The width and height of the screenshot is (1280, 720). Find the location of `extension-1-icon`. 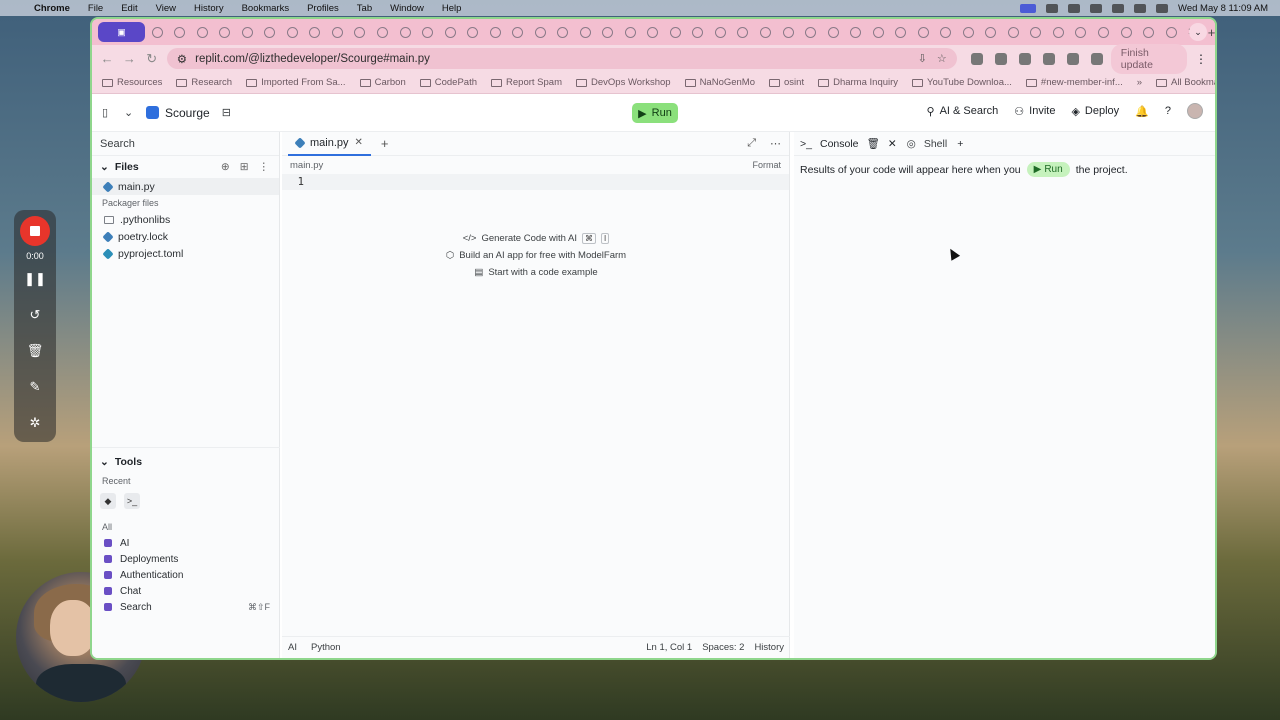

extension-1-icon is located at coordinates (976, 58).